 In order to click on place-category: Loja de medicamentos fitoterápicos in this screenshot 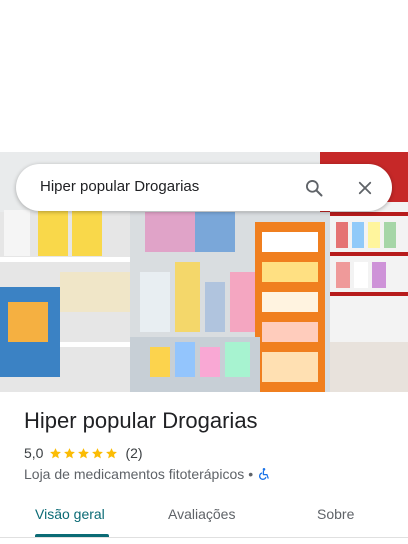, I will do `click(134, 474)`.